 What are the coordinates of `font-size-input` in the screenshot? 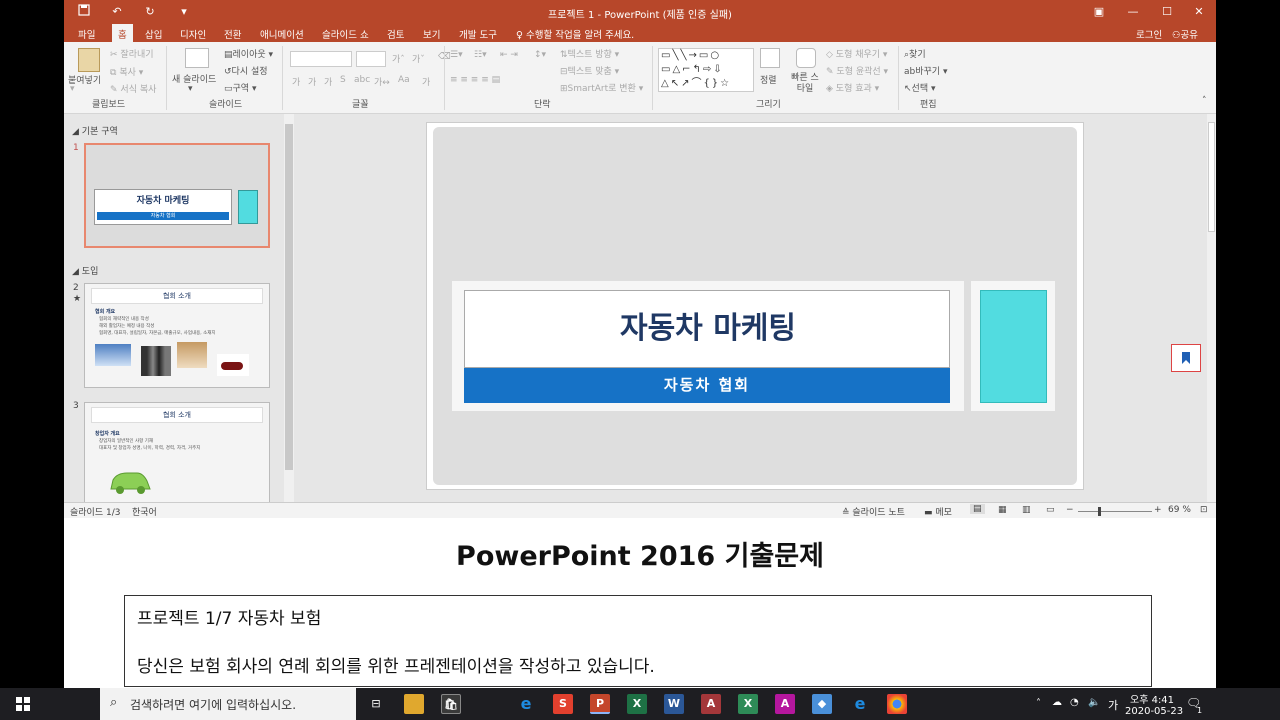 It's located at (371, 59).